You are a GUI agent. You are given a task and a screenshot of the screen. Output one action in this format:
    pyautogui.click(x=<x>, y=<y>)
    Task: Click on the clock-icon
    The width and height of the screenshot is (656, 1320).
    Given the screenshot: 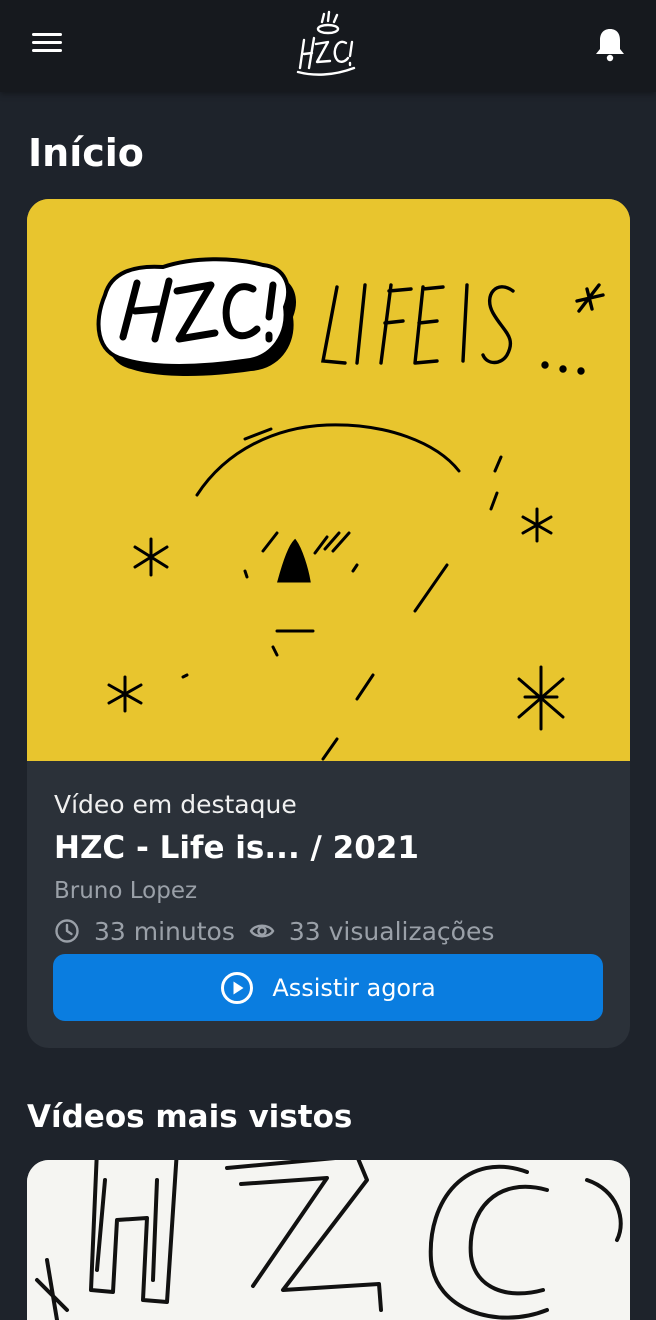 What is the action you would take?
    pyautogui.click(x=67, y=931)
    